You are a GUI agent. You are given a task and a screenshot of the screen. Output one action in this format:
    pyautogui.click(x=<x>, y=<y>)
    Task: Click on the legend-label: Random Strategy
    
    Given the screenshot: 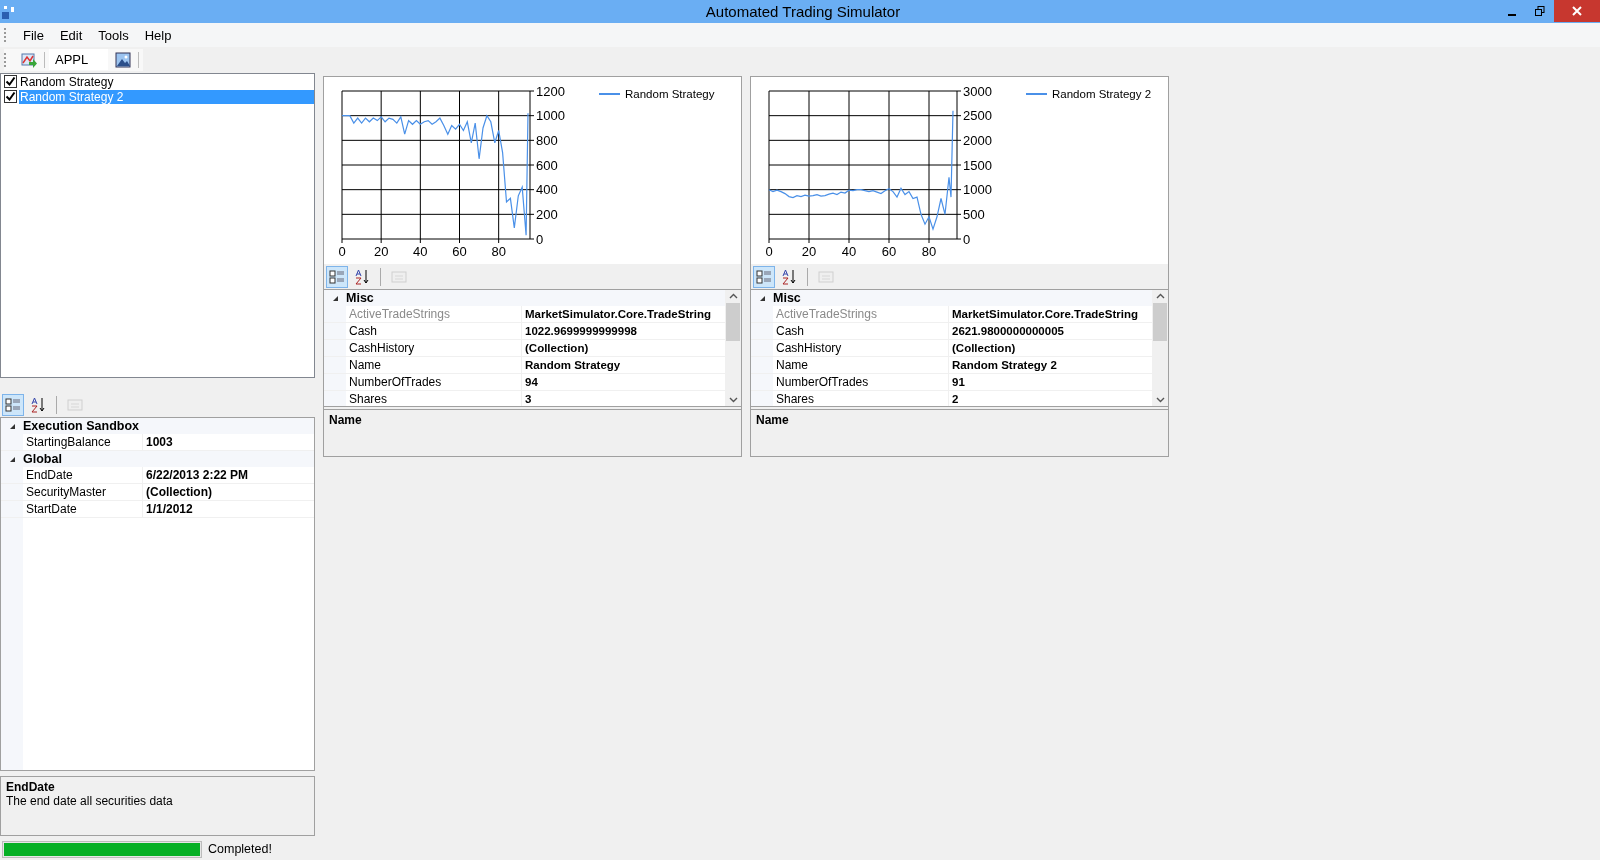 What is the action you would take?
    pyautogui.click(x=670, y=94)
    